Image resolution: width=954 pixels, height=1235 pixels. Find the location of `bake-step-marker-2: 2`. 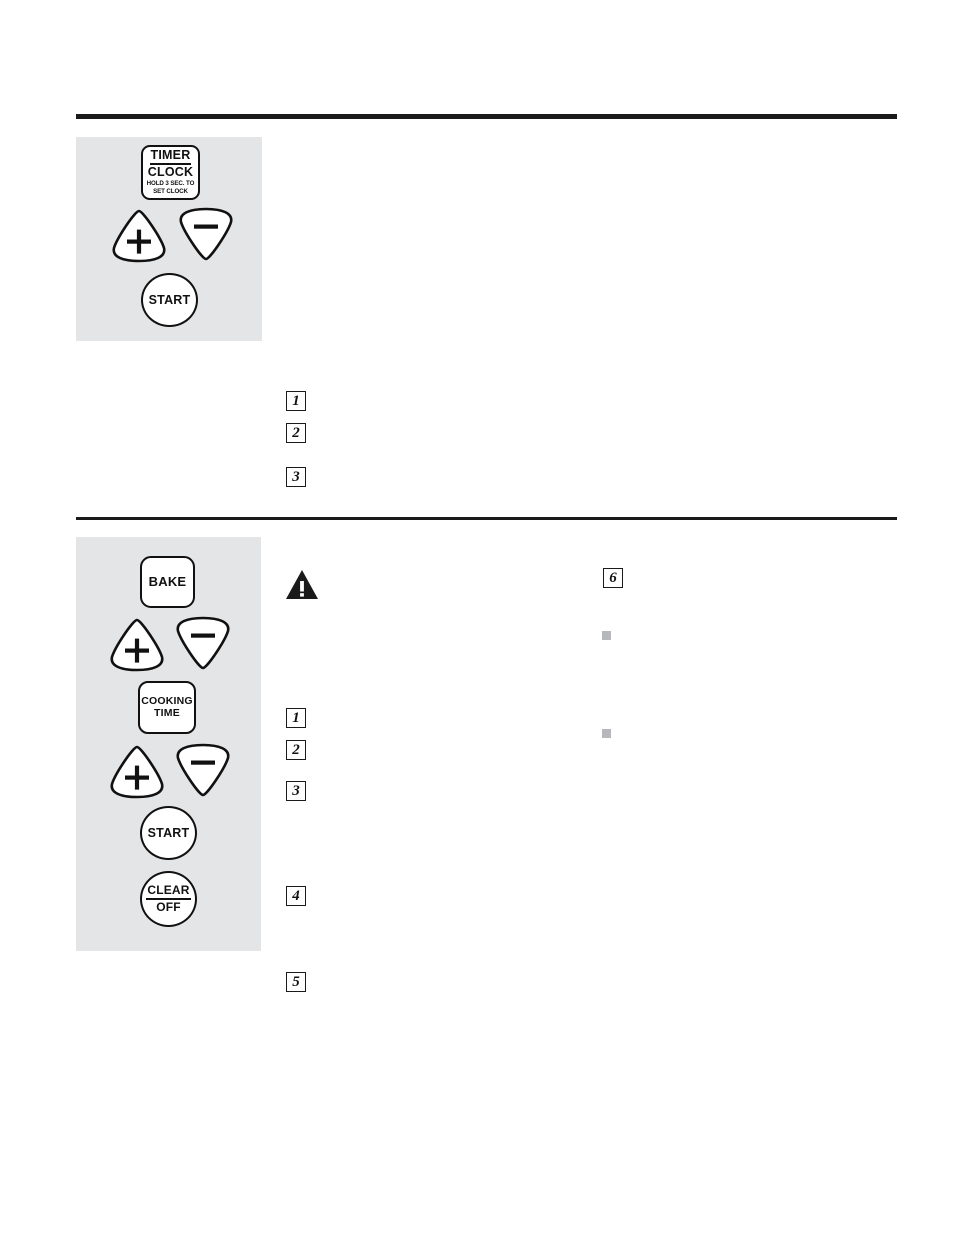

bake-step-marker-2: 2 is located at coordinates (296, 750).